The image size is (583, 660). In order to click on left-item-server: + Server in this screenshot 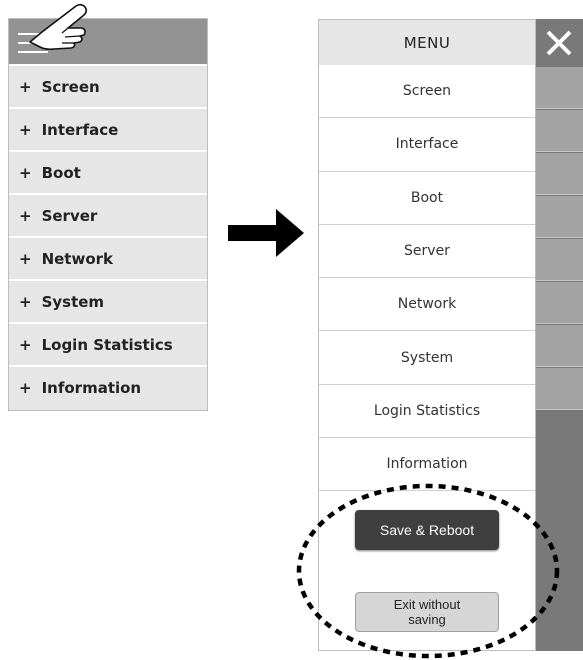, I will do `click(108, 214)`.